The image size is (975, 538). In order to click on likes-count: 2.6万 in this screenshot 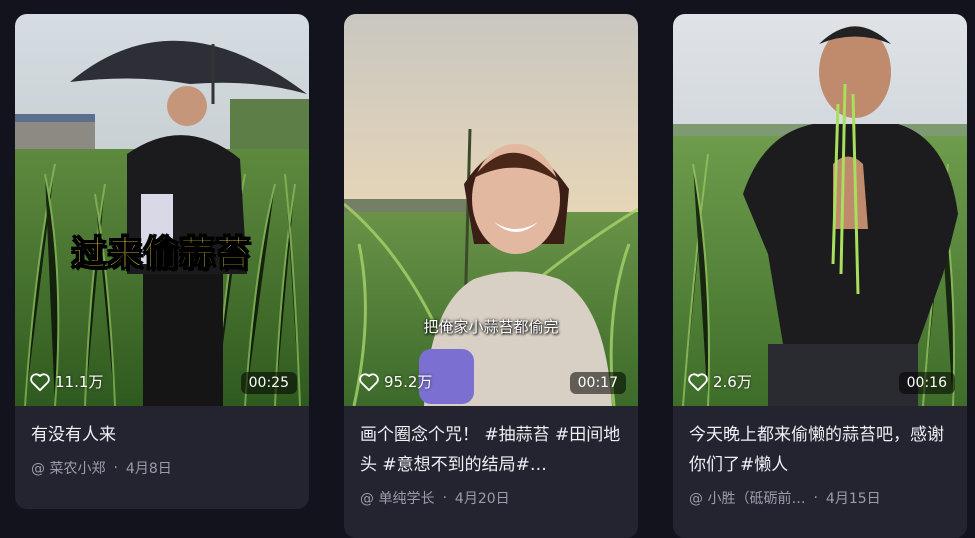, I will do `click(719, 381)`.